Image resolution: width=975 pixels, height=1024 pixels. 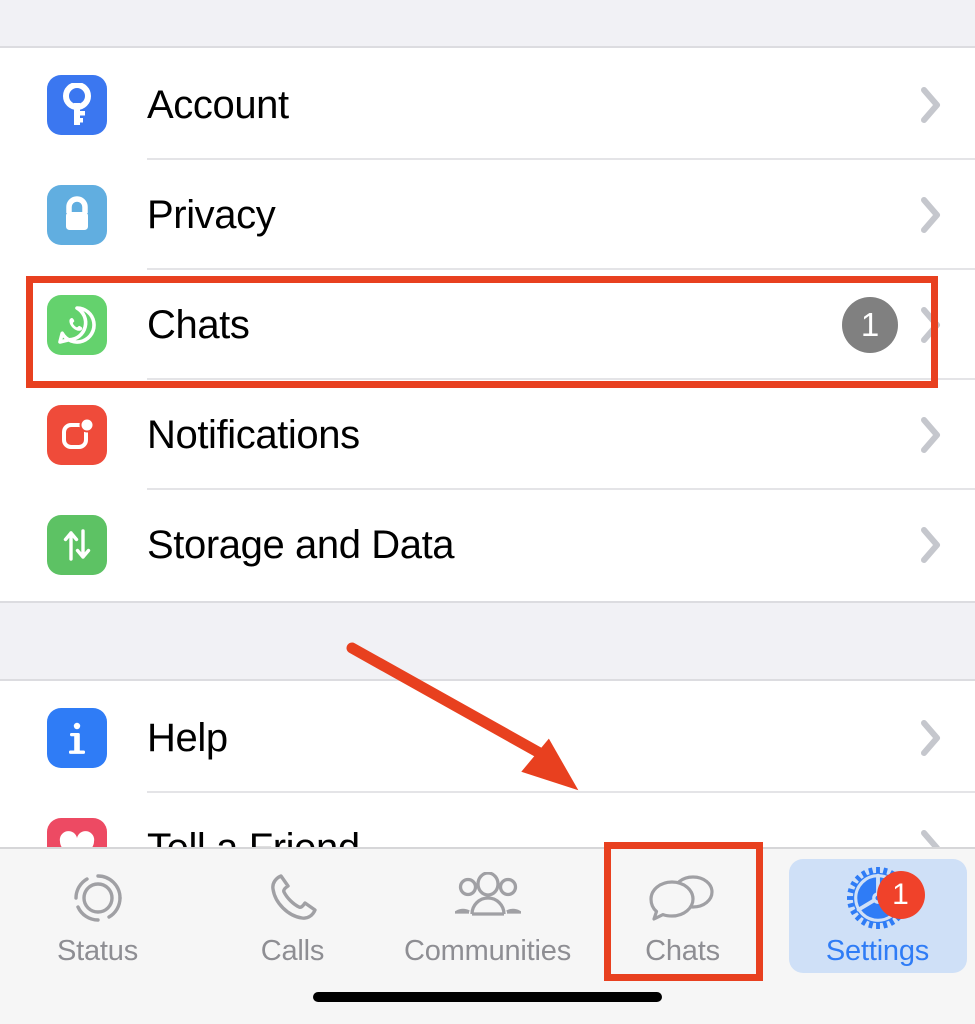 I want to click on whatsapp-chat-icon-glyph, so click(x=77, y=325).